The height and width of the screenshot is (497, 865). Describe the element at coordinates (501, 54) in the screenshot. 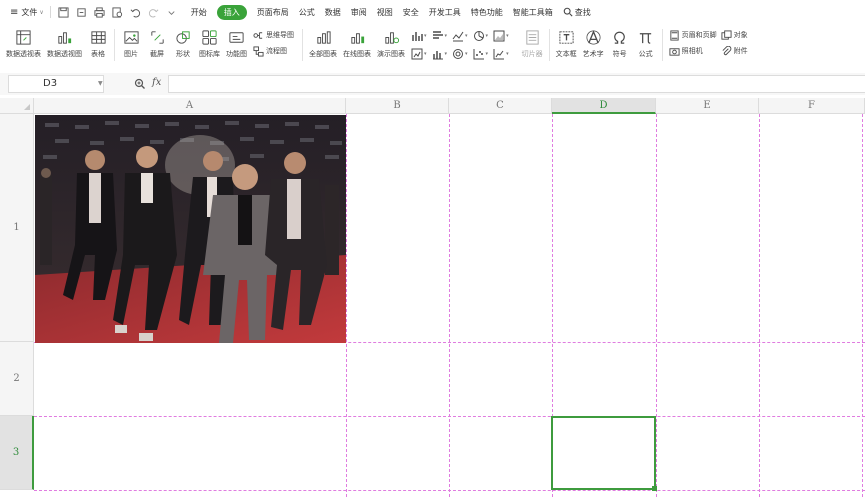

I see `combo-chart-icon: ▾` at that location.